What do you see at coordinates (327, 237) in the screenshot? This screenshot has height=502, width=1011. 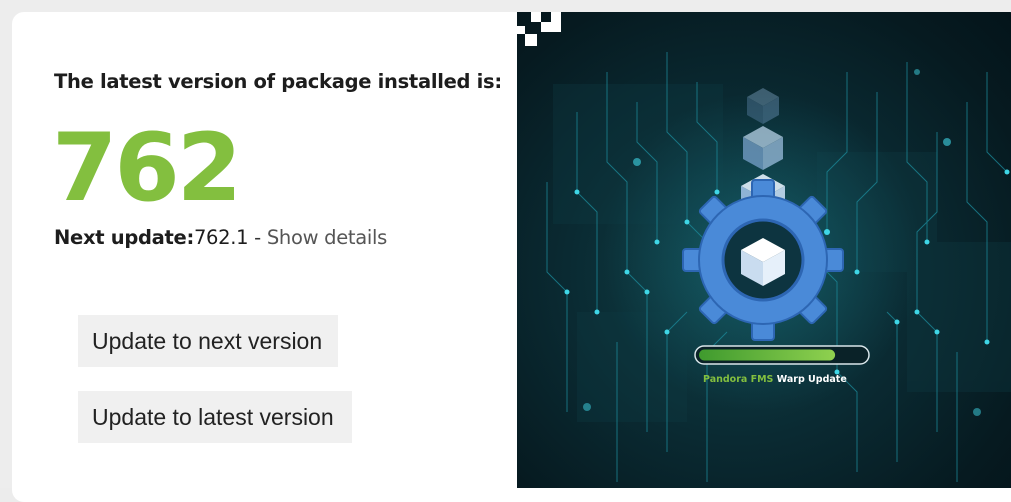 I see `show-details-link: Show details` at bounding box center [327, 237].